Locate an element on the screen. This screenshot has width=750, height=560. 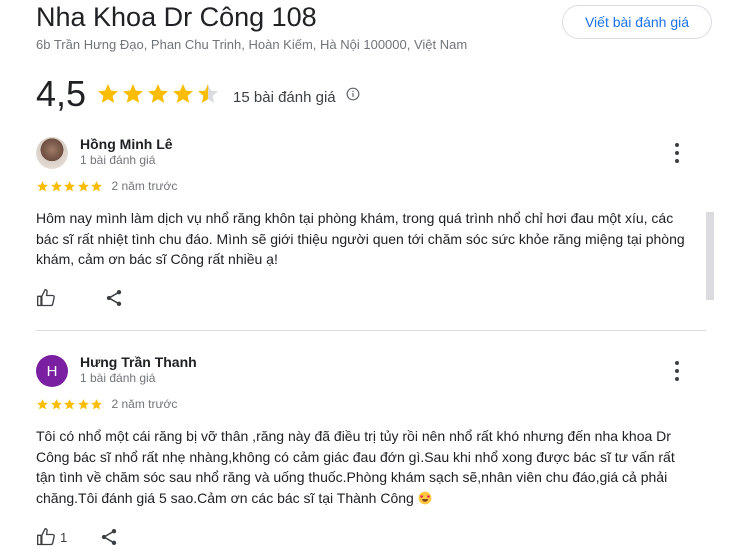
review-actions: 1 is located at coordinates (77, 537).